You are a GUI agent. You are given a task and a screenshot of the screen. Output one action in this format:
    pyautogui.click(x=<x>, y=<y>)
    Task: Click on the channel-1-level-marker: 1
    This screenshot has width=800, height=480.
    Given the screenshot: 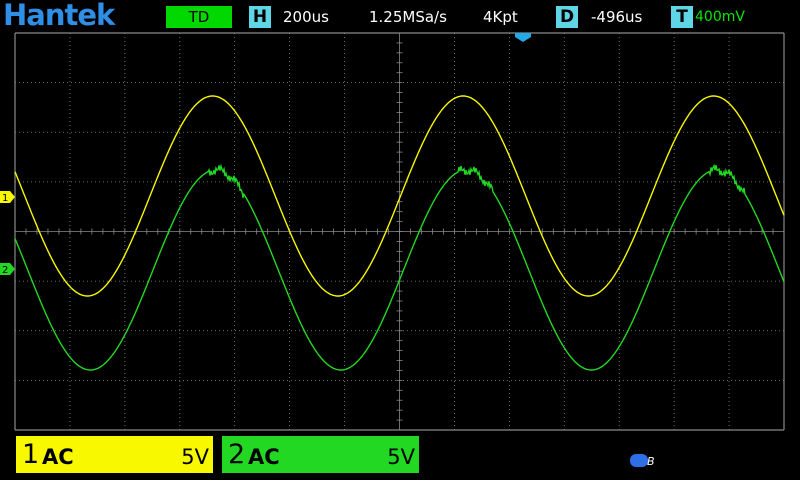 What is the action you would take?
    pyautogui.click(x=7, y=197)
    